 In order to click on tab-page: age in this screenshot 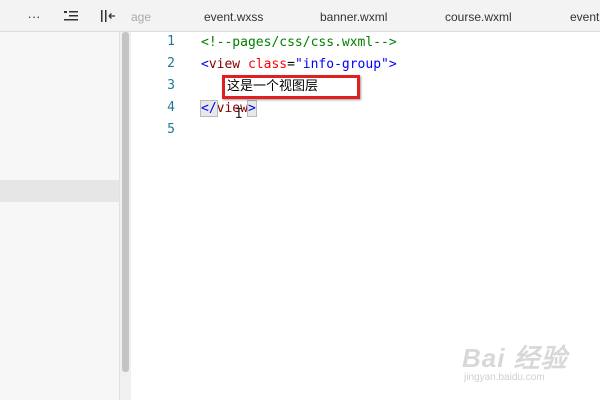, I will do `click(141, 15)`.